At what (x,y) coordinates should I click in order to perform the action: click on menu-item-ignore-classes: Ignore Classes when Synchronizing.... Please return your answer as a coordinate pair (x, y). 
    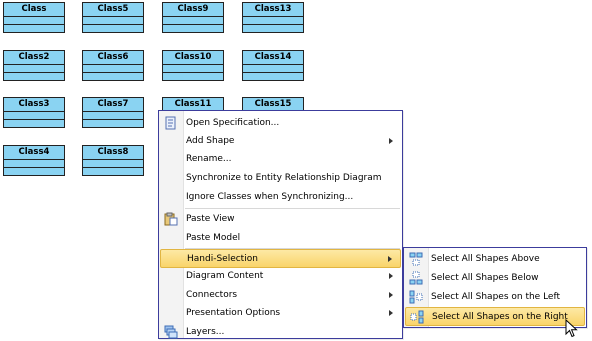
    Looking at the image, I should click on (280, 197).